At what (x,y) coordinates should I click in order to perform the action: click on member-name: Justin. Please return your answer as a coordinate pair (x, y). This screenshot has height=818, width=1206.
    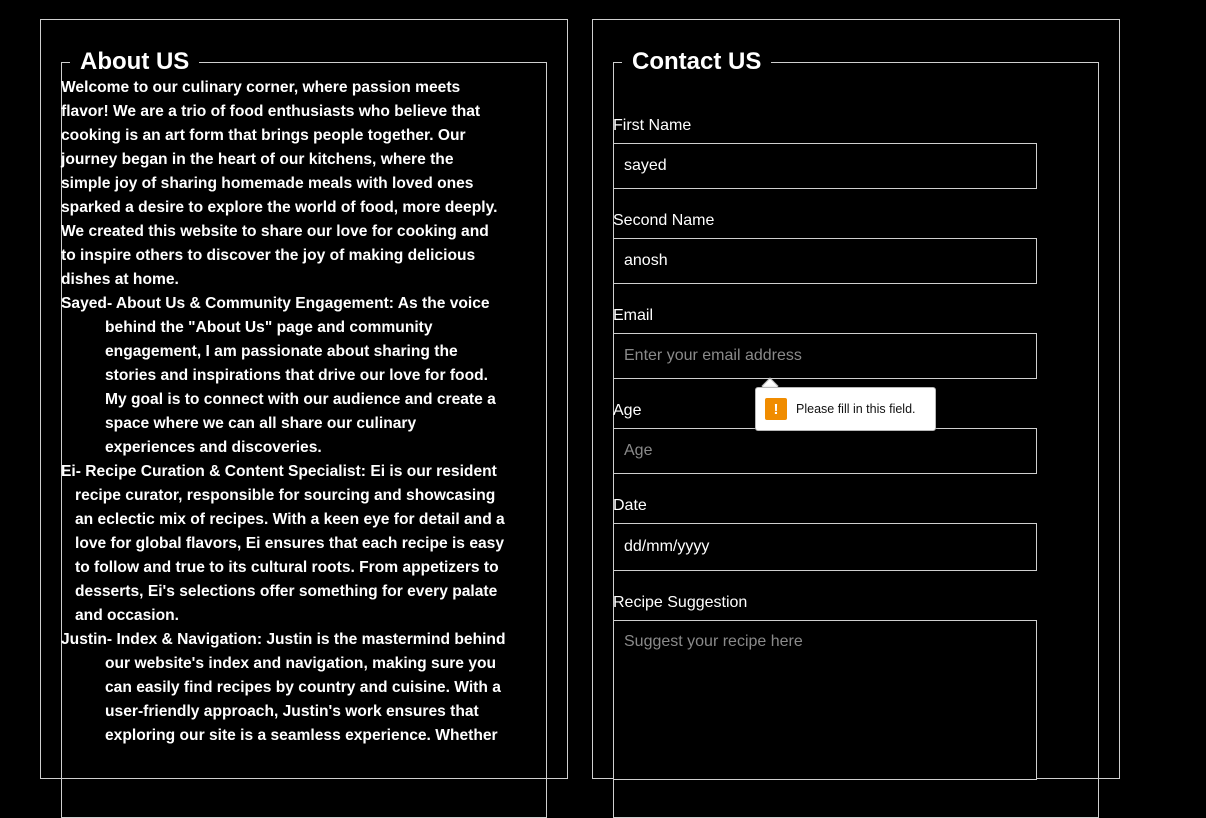
    Looking at the image, I should click on (84, 639).